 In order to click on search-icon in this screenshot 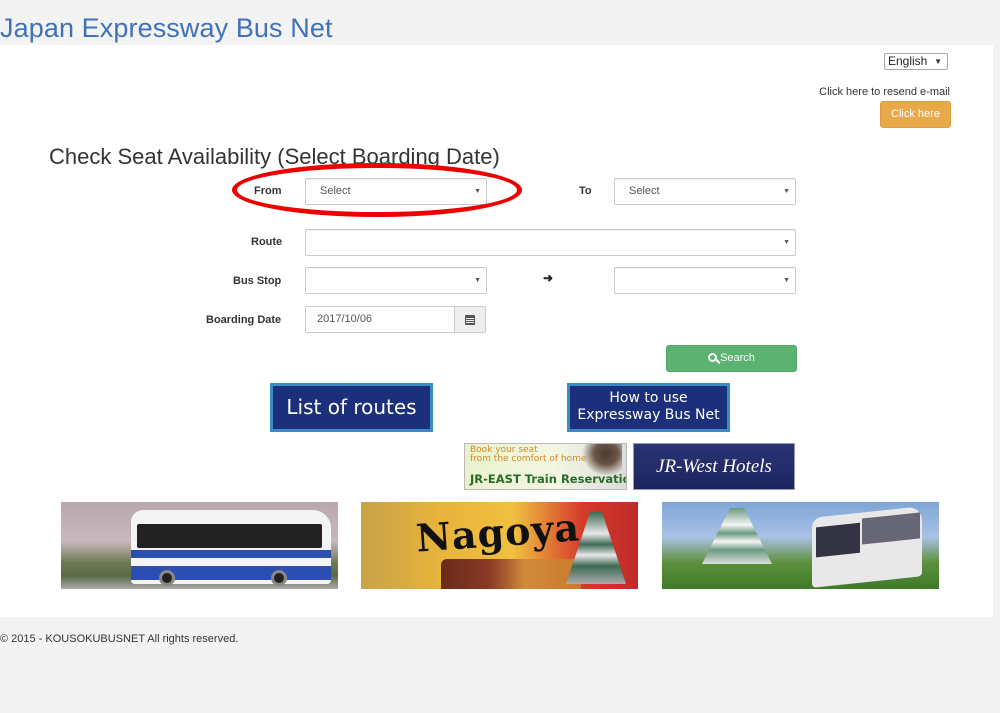, I will do `click(713, 357)`.